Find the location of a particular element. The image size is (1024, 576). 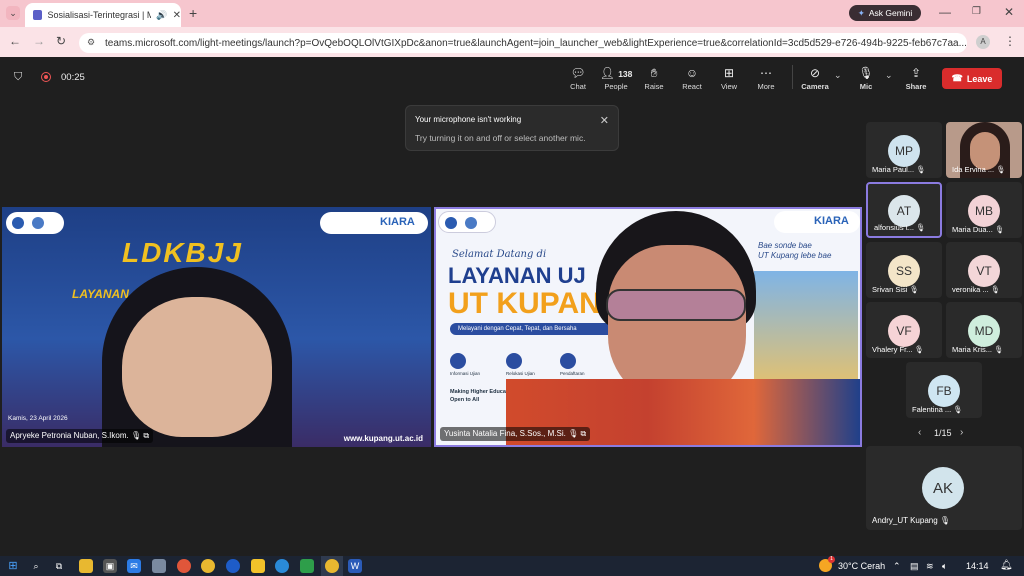

raise-hand-button: ✋︎ Raise is located at coordinates (654, 78).